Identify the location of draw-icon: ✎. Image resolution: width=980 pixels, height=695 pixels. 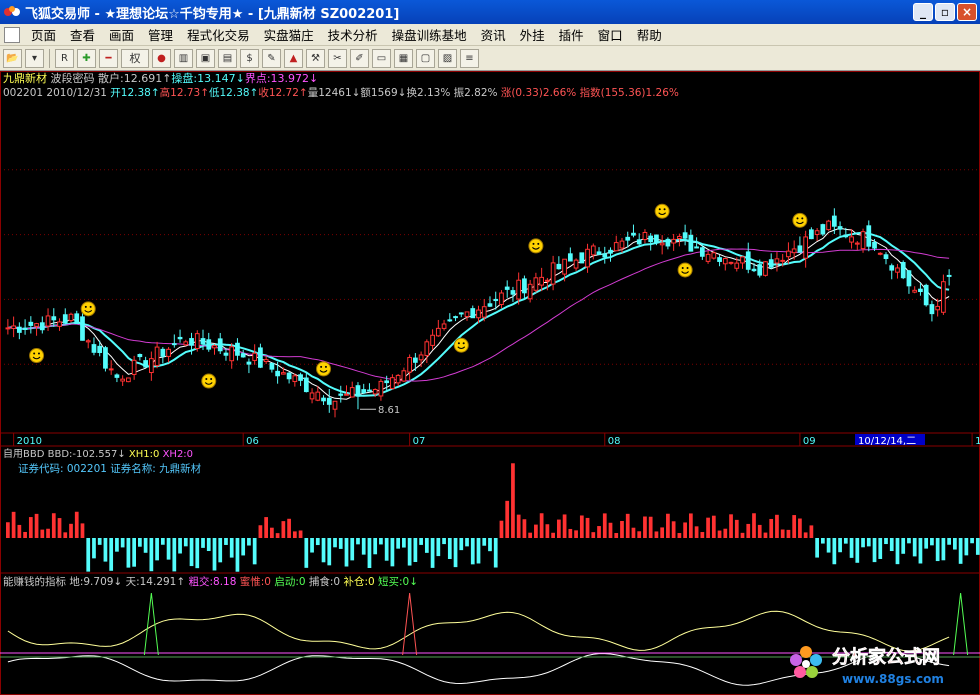
(271, 58).